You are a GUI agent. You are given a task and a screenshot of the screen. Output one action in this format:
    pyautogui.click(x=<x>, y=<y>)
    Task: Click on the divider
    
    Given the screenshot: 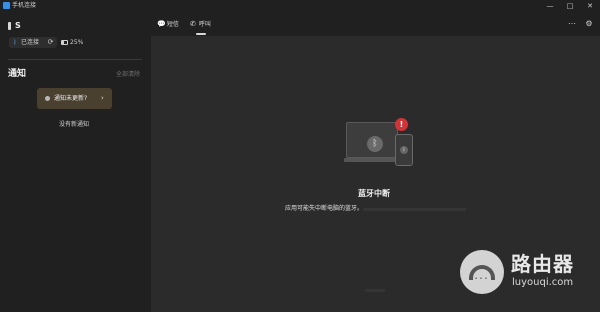 What is the action you would take?
    pyautogui.click(x=75, y=59)
    